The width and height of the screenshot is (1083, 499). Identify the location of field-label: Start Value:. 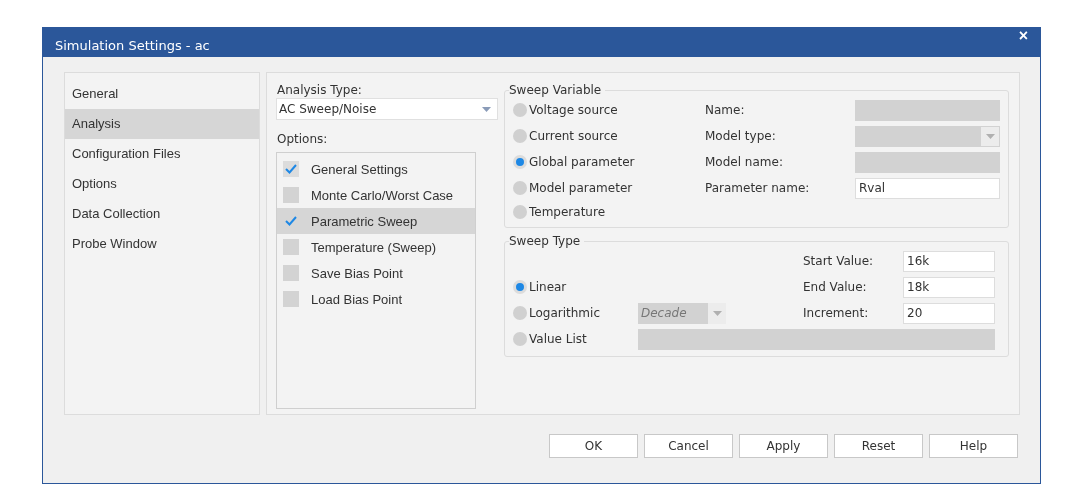
(839, 261).